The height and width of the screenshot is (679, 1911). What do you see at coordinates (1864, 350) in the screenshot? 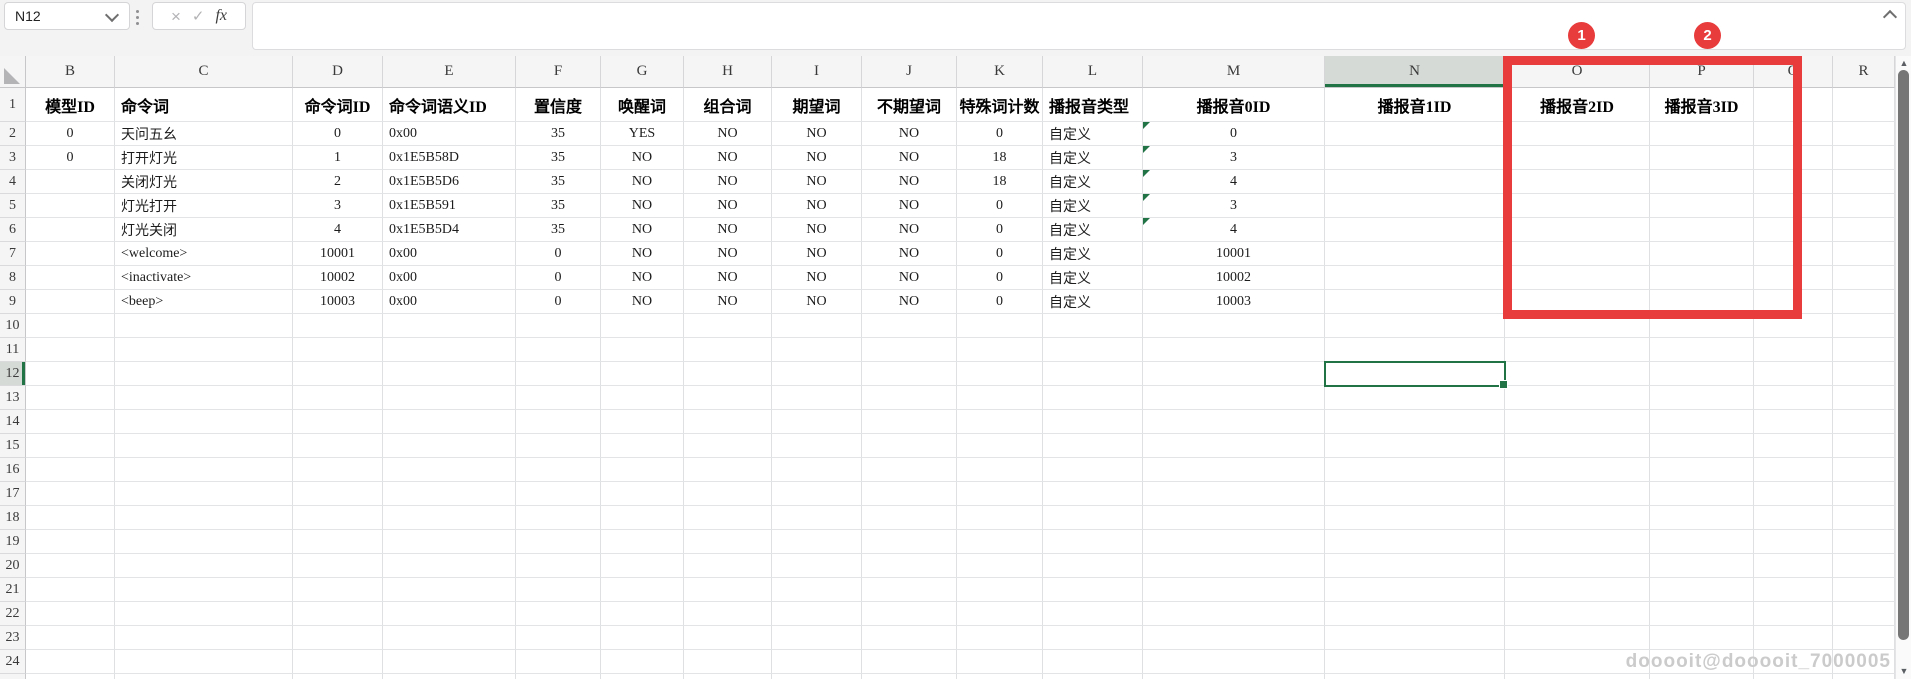
I see `cell-R11` at bounding box center [1864, 350].